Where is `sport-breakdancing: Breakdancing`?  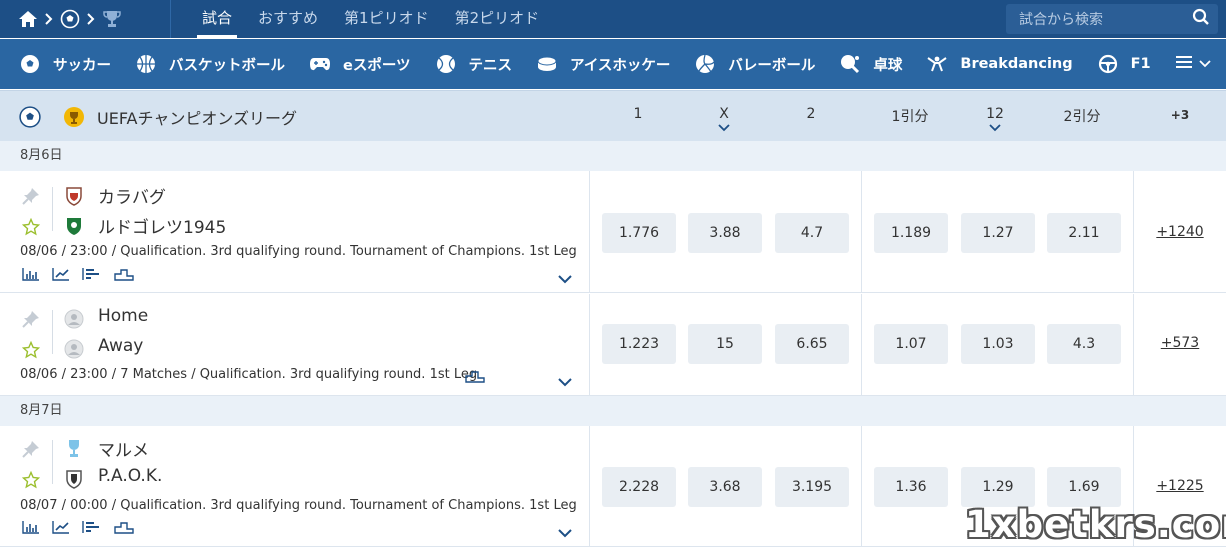
sport-breakdancing: Breakdancing is located at coordinates (999, 64).